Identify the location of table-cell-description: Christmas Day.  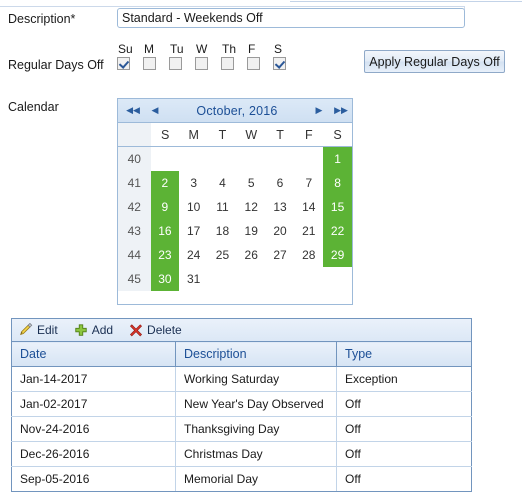
(256, 454).